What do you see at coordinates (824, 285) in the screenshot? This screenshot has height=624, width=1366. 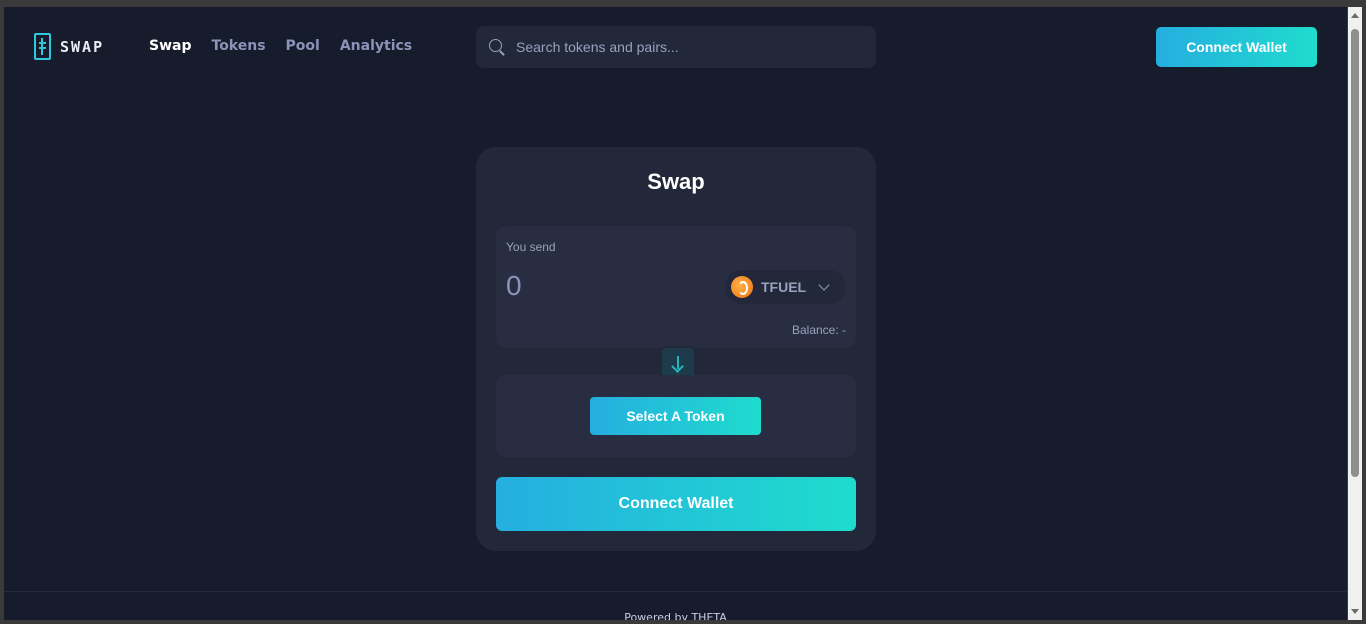 I see `chevron-down-icon` at bounding box center [824, 285].